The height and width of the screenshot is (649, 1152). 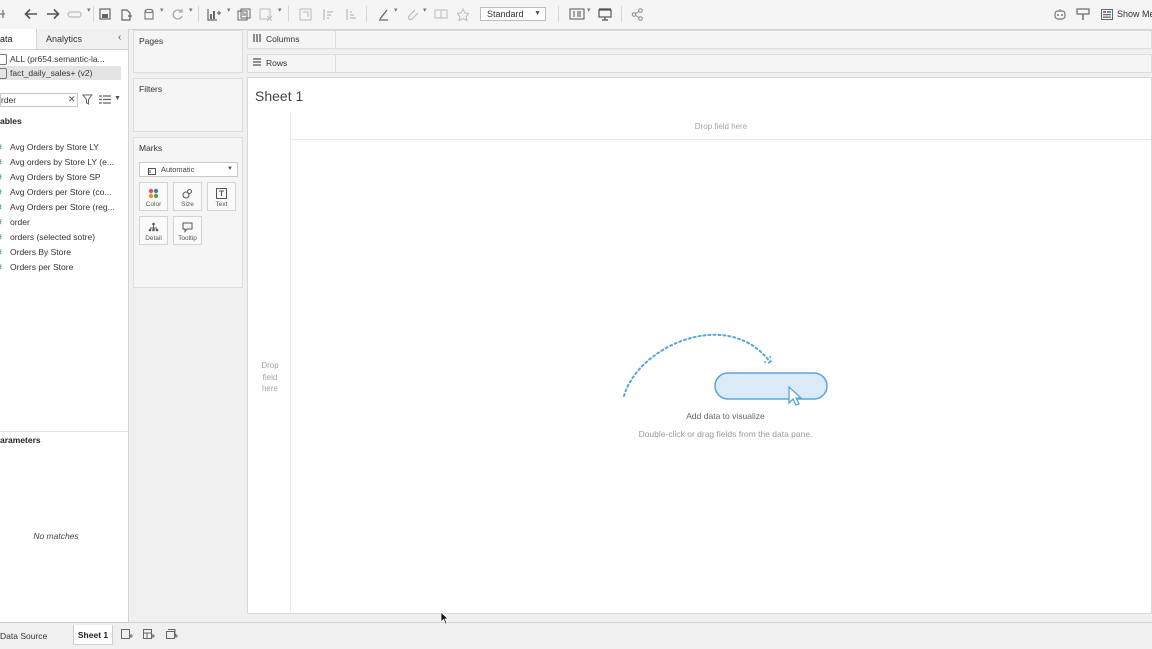 What do you see at coordinates (505, 14) in the screenshot?
I see `fit-select-value: Standard` at bounding box center [505, 14].